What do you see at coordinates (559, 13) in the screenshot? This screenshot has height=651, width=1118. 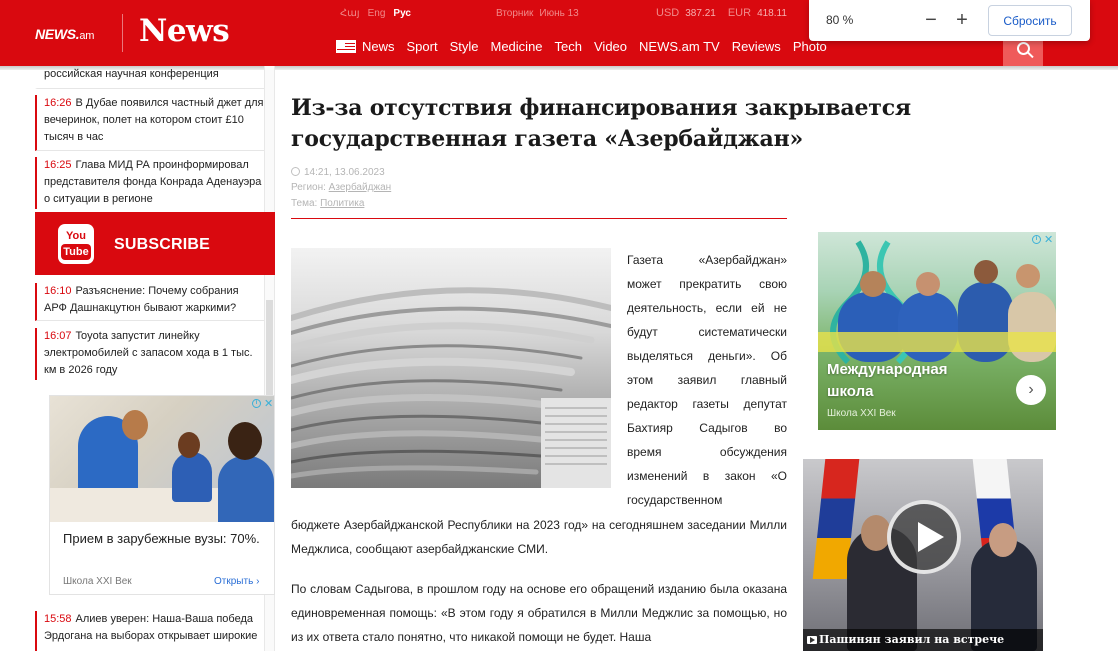 I see `date-text: Июнь 13` at bounding box center [559, 13].